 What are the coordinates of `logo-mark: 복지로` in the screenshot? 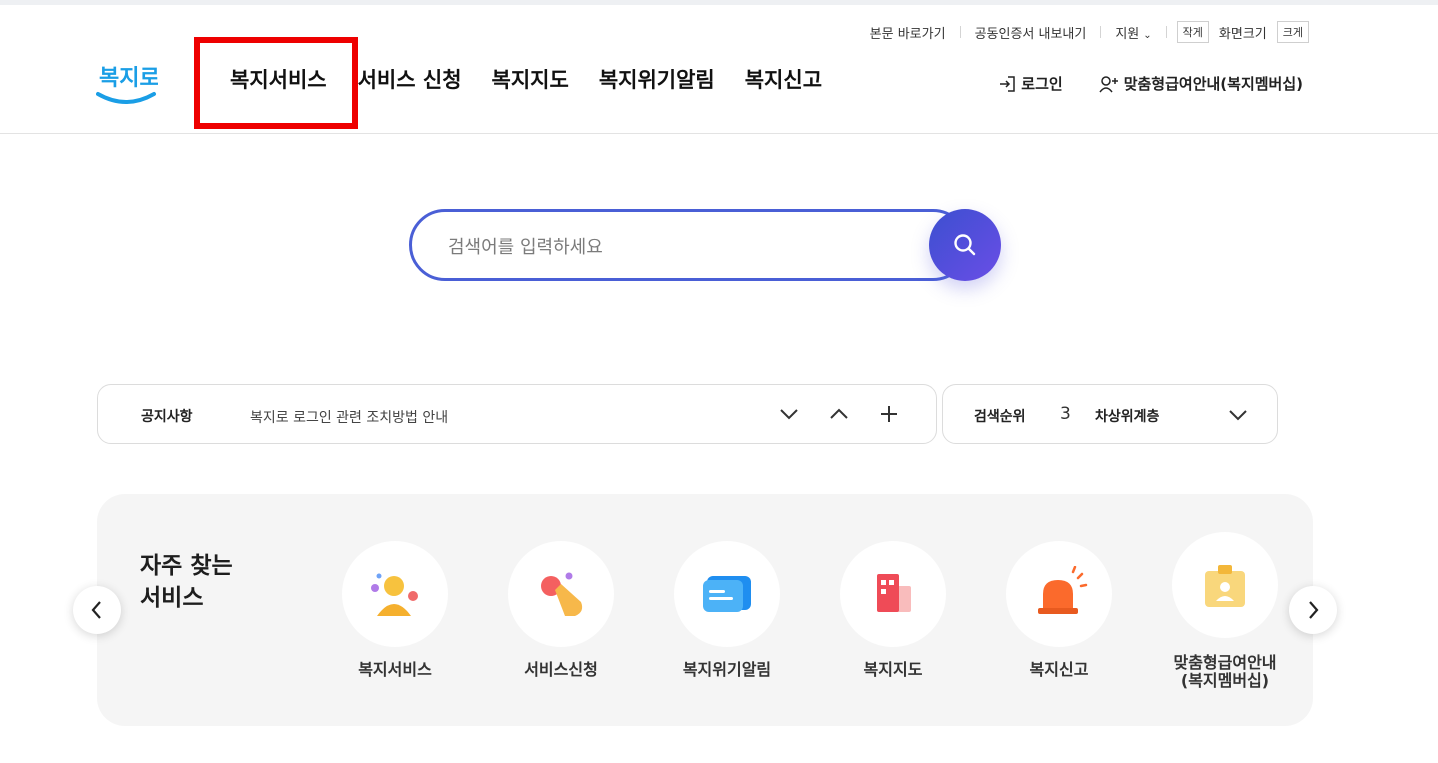 It's located at (128, 85).